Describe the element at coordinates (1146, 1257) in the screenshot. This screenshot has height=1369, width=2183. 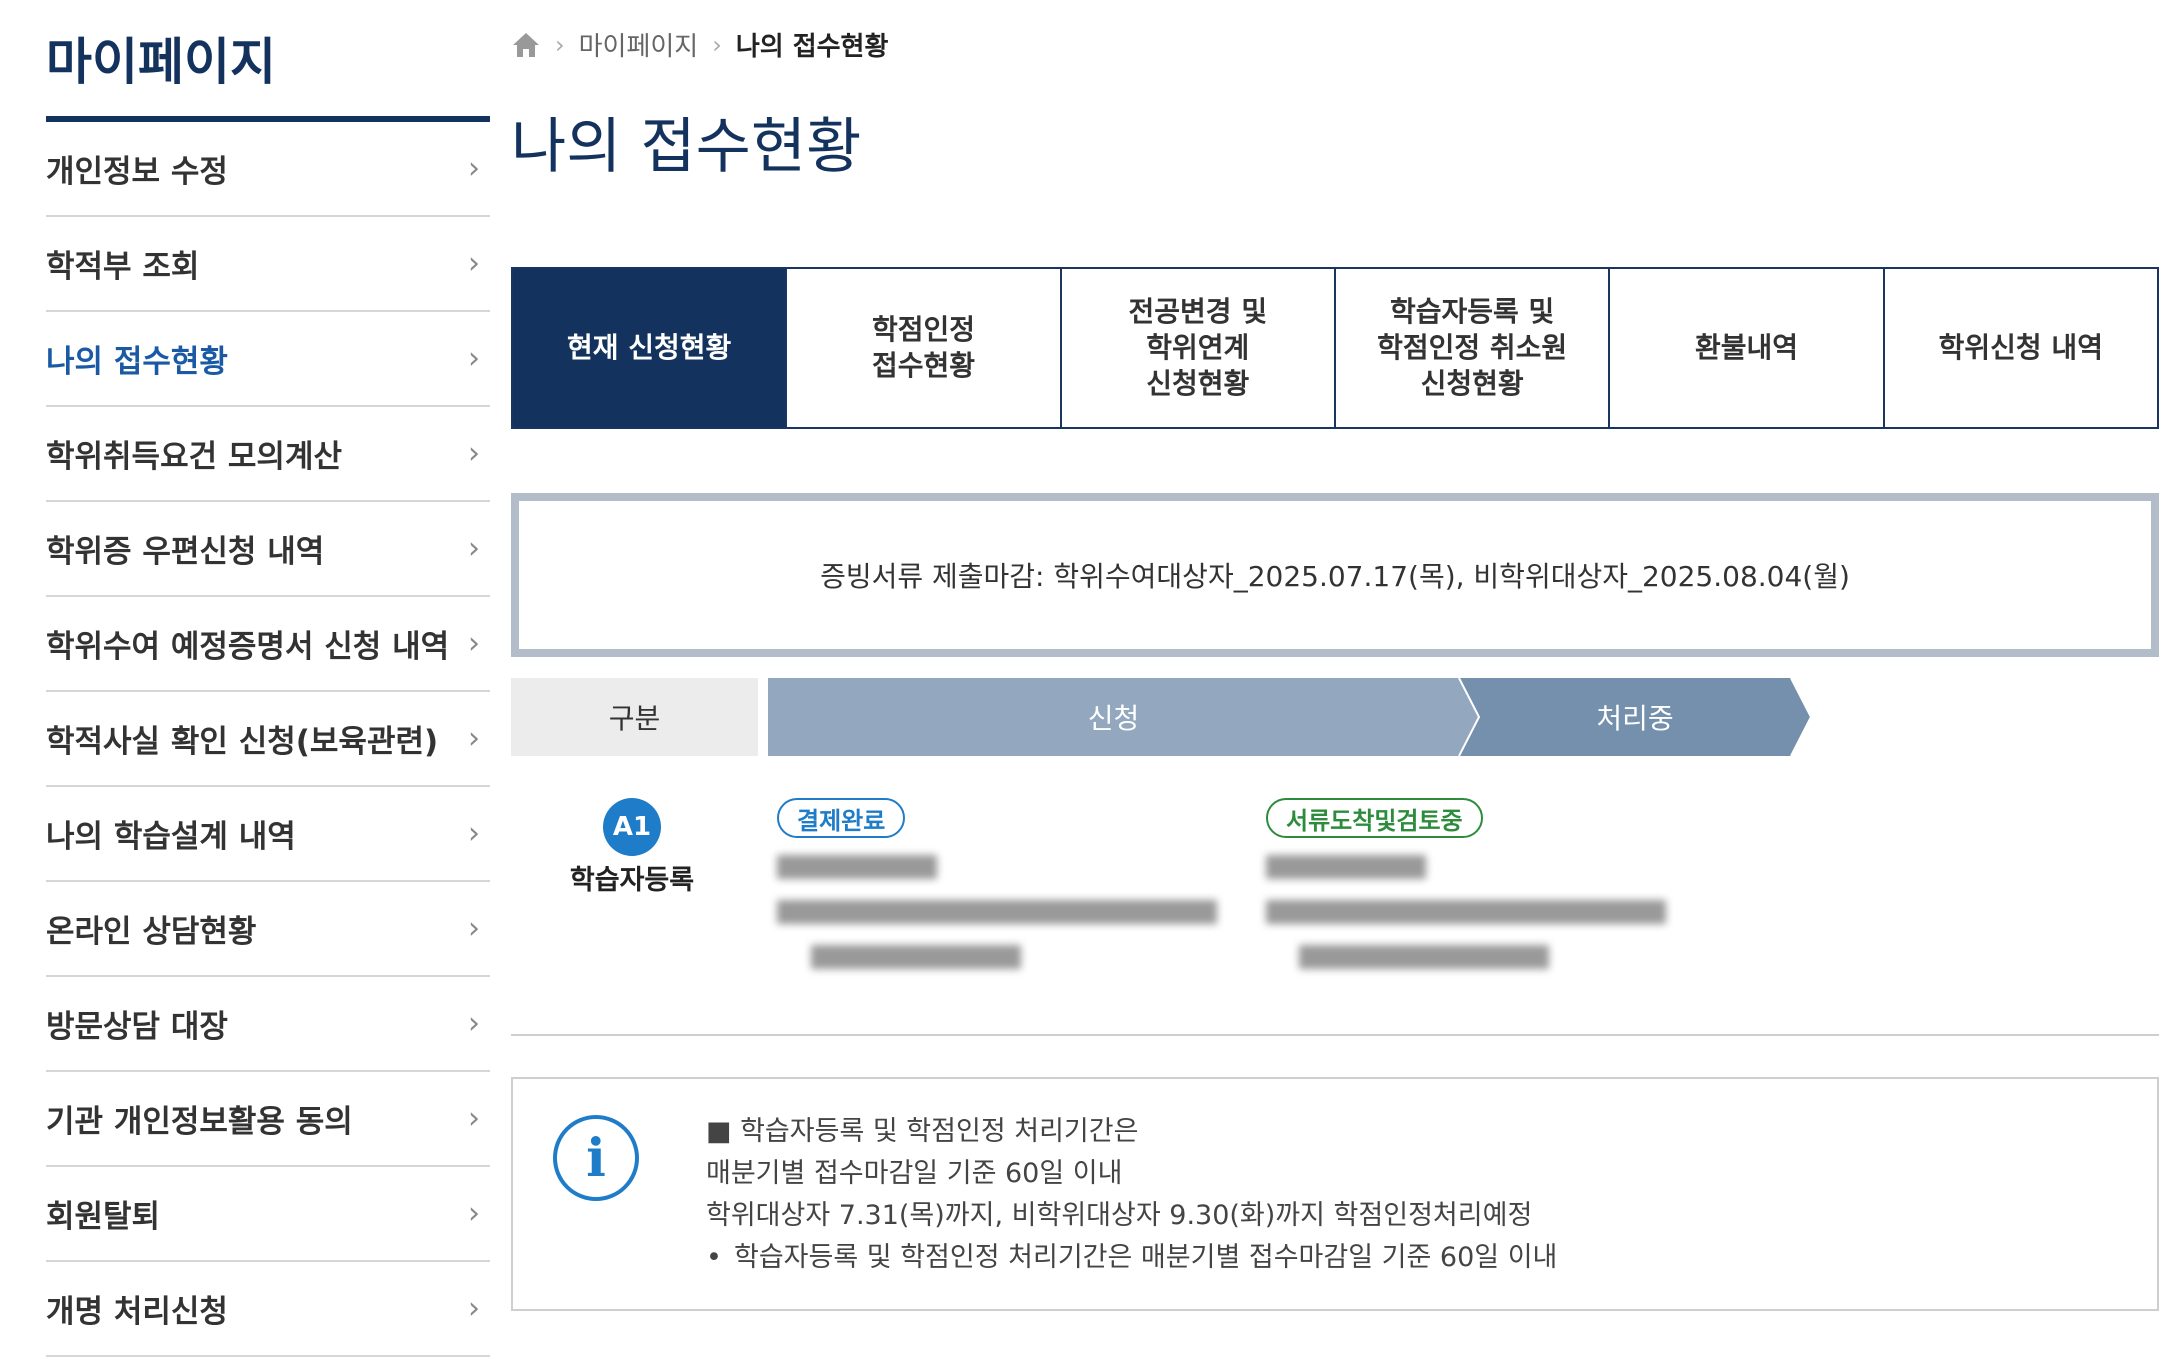
I see `info-bullet-text: 학습자등록 및 학점인정 처리기간은 매분기별 접수마감일 기준 60일 이내` at that location.